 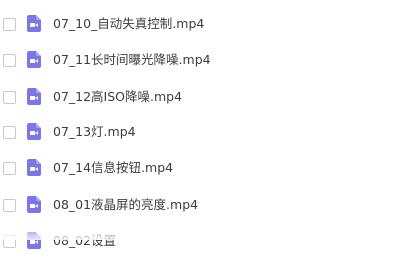 What do you see at coordinates (118, 96) in the screenshot?
I see `file-name: 07_12高ISO降噪.mp4` at bounding box center [118, 96].